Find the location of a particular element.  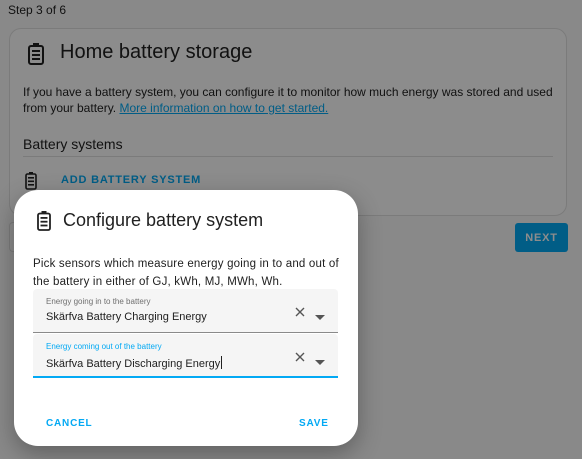

battery-icon is located at coordinates (44, 223).